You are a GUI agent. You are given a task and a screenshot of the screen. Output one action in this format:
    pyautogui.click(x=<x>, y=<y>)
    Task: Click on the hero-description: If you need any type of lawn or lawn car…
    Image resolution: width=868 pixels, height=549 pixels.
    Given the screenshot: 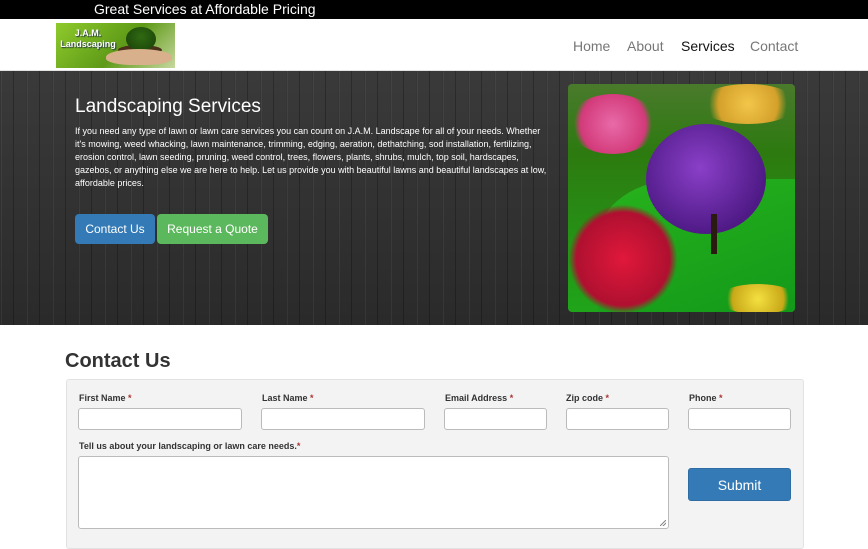 What is the action you would take?
    pyautogui.click(x=311, y=157)
    